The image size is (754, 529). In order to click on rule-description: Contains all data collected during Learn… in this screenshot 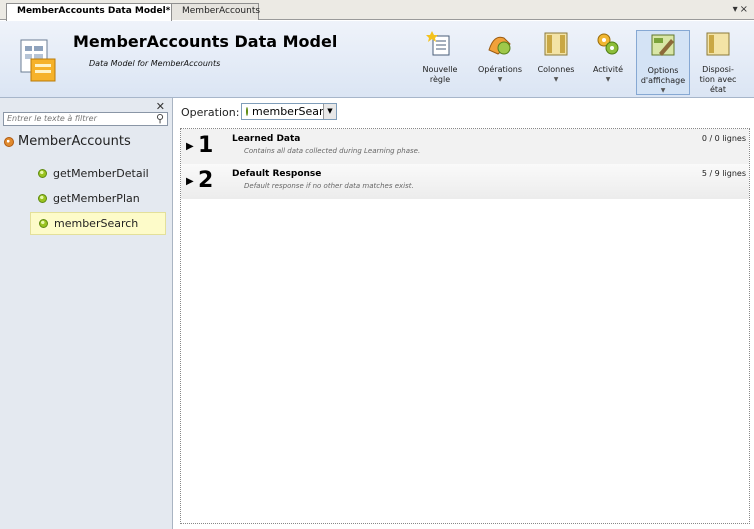, I will do `click(332, 151)`.